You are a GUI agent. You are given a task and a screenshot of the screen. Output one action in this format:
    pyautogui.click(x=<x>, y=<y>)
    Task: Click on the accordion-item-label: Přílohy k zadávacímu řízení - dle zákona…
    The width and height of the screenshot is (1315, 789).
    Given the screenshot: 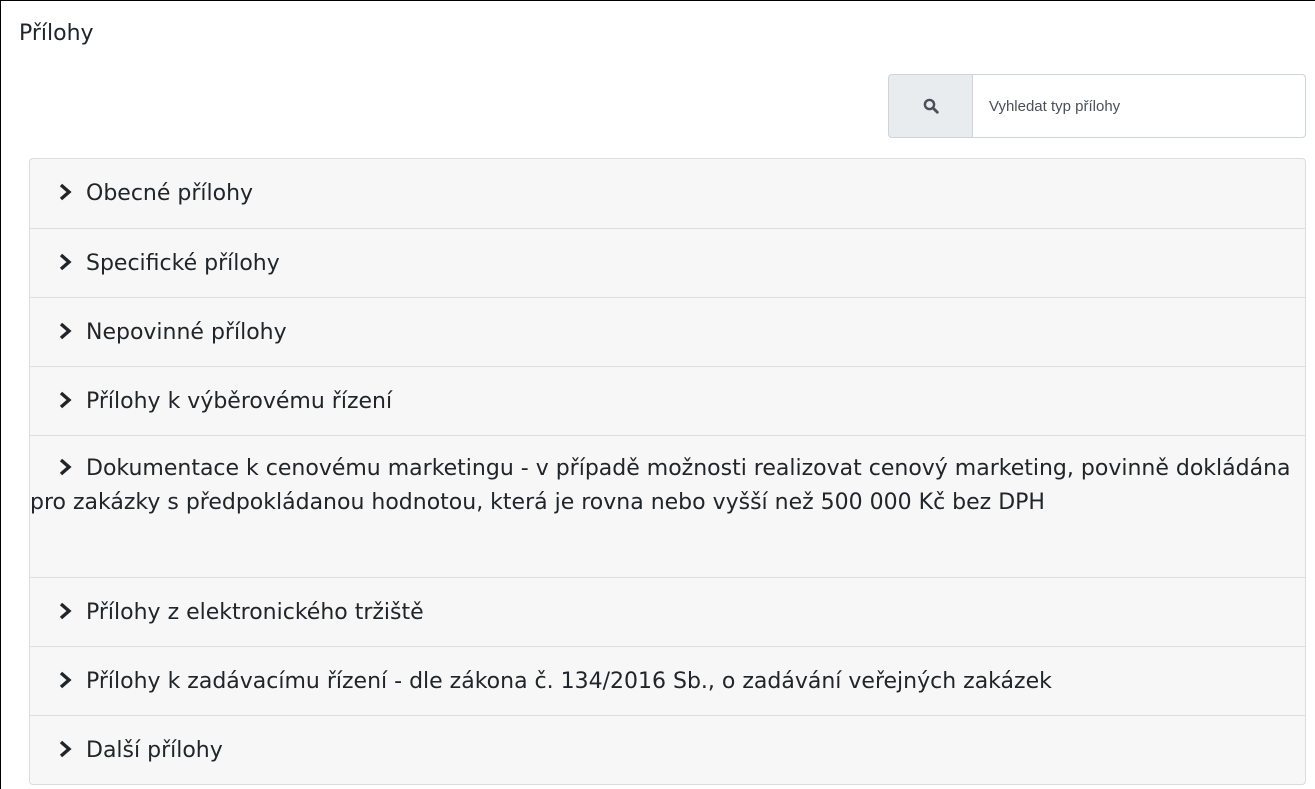 What is the action you would take?
    pyautogui.click(x=569, y=681)
    